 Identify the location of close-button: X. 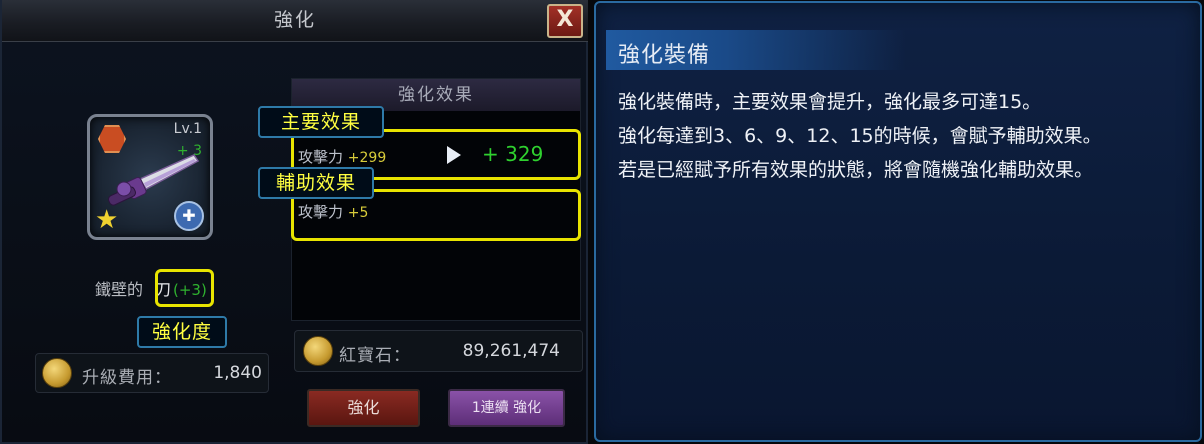
(565, 21).